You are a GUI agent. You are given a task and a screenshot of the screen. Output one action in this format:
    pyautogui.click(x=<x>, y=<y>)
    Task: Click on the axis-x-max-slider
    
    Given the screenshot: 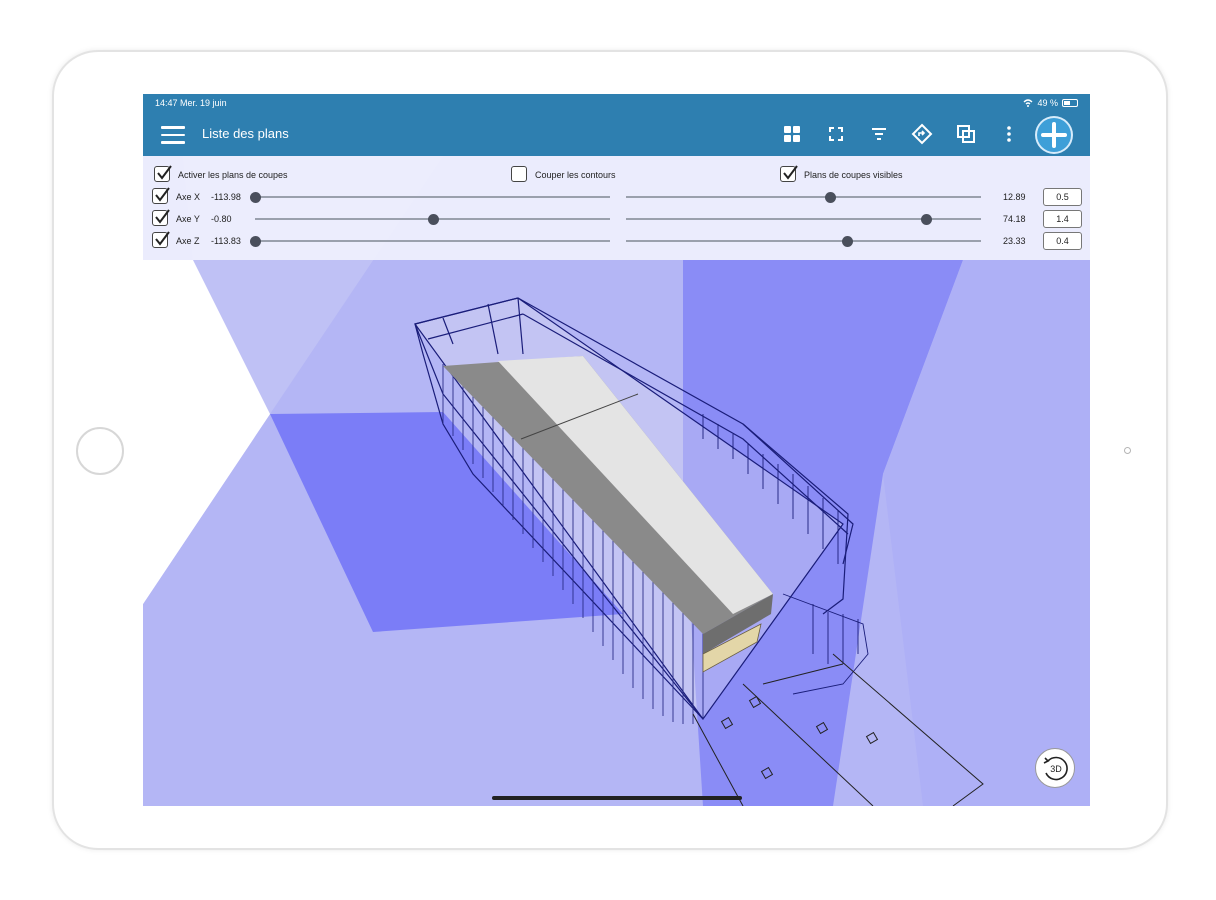 What is the action you would take?
    pyautogui.click(x=803, y=197)
    